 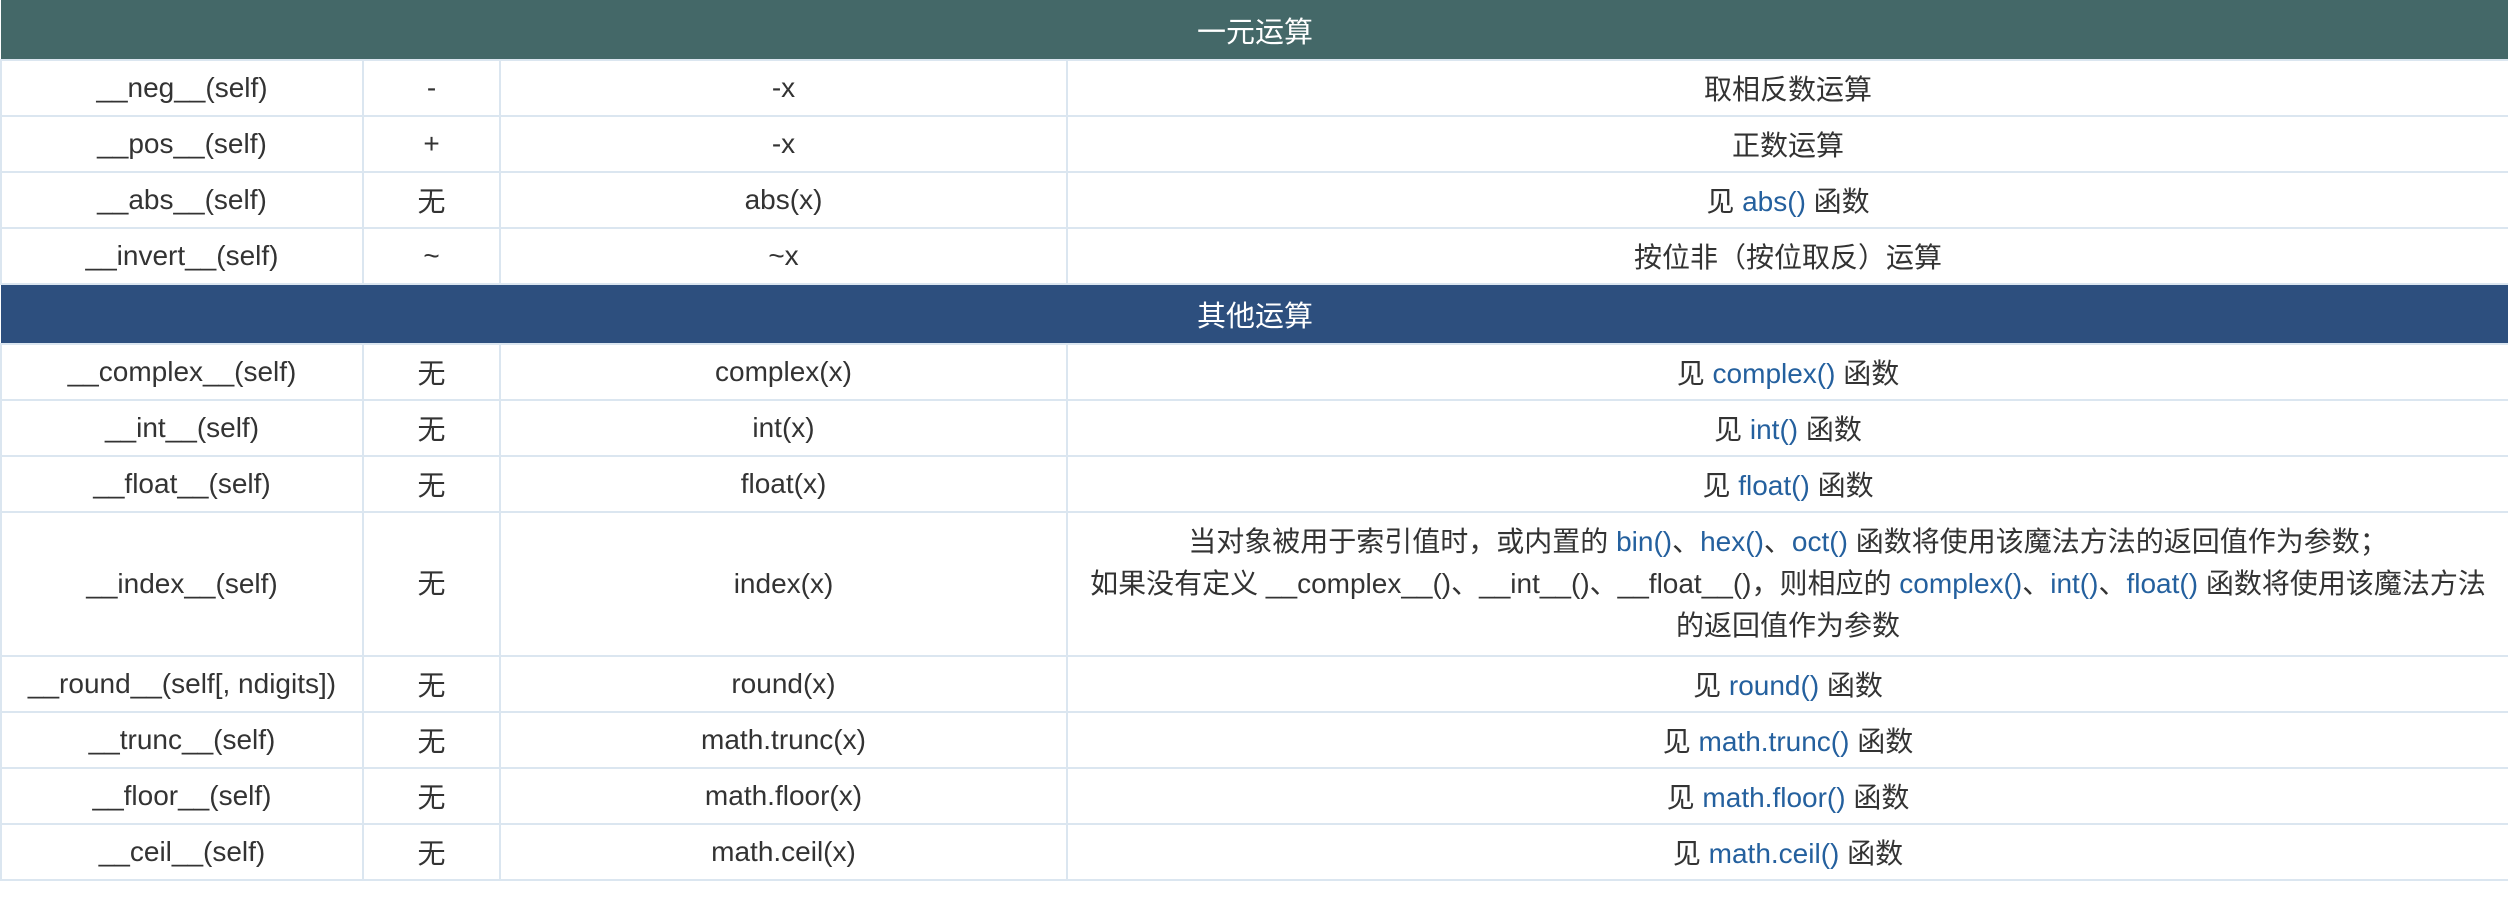 What do you see at coordinates (182, 144) in the screenshot?
I see `method-cell: __pos__(self)` at bounding box center [182, 144].